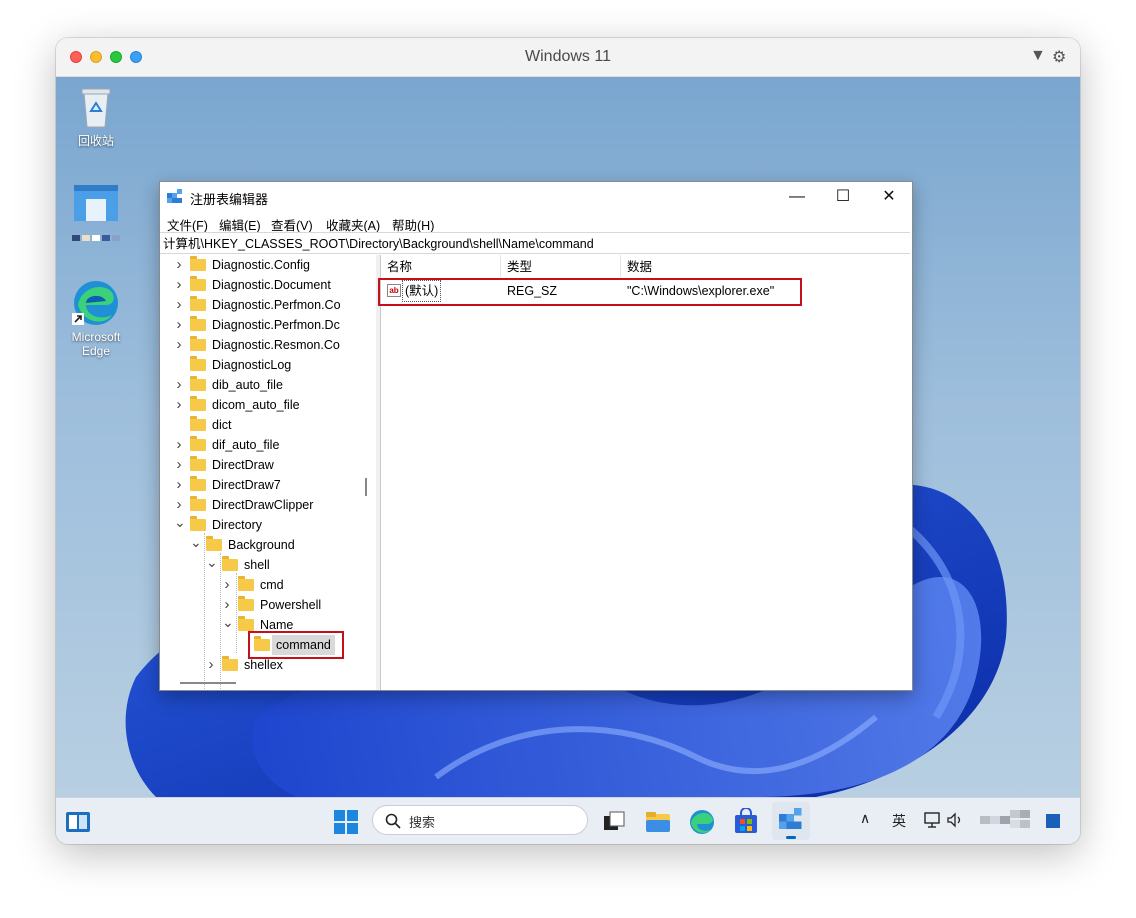 This screenshot has width=1136, height=918. I want to click on regedit-app-icon, so click(174, 196).